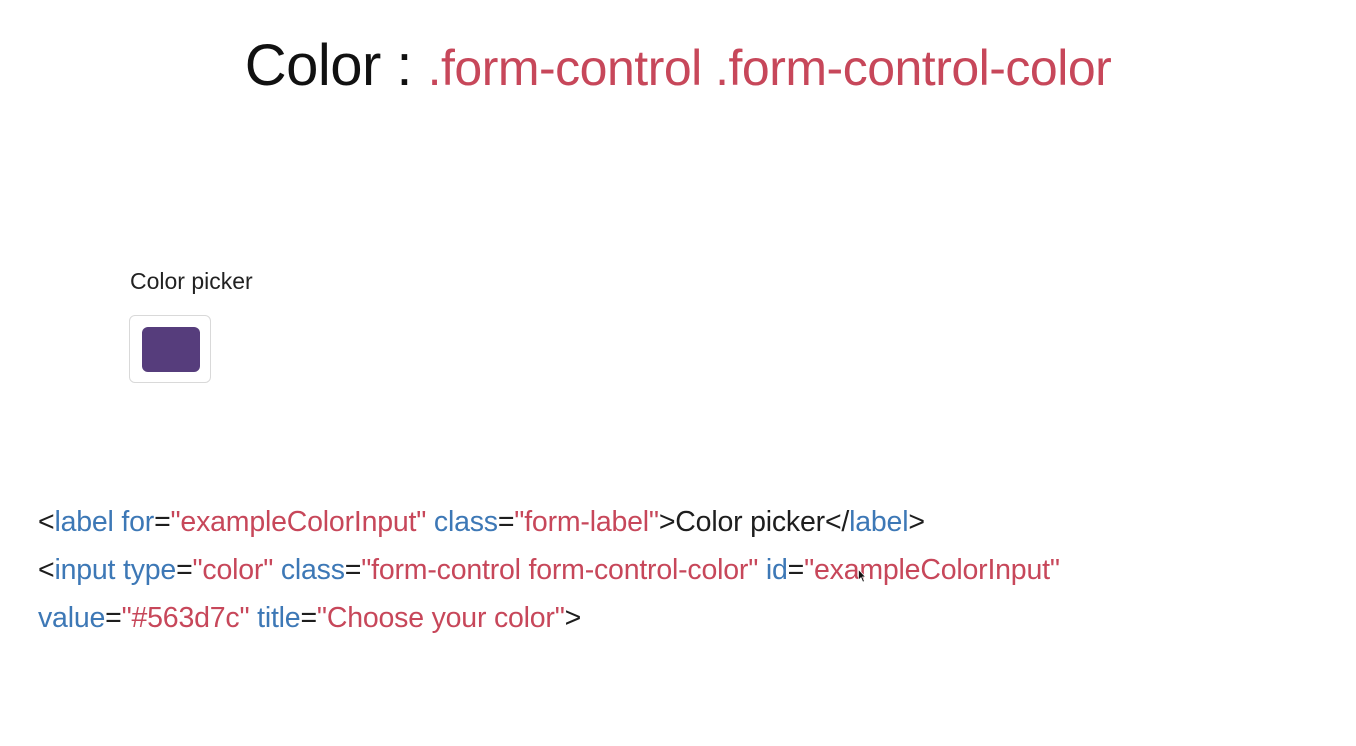 This screenshot has height=746, width=1356. What do you see at coordinates (275, 618) in the screenshot?
I see `code-attr: title` at bounding box center [275, 618].